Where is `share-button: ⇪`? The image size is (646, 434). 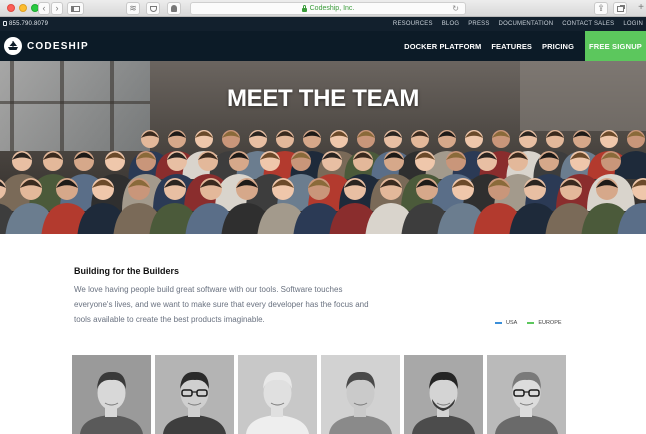
share-button: ⇪ is located at coordinates (601, 8).